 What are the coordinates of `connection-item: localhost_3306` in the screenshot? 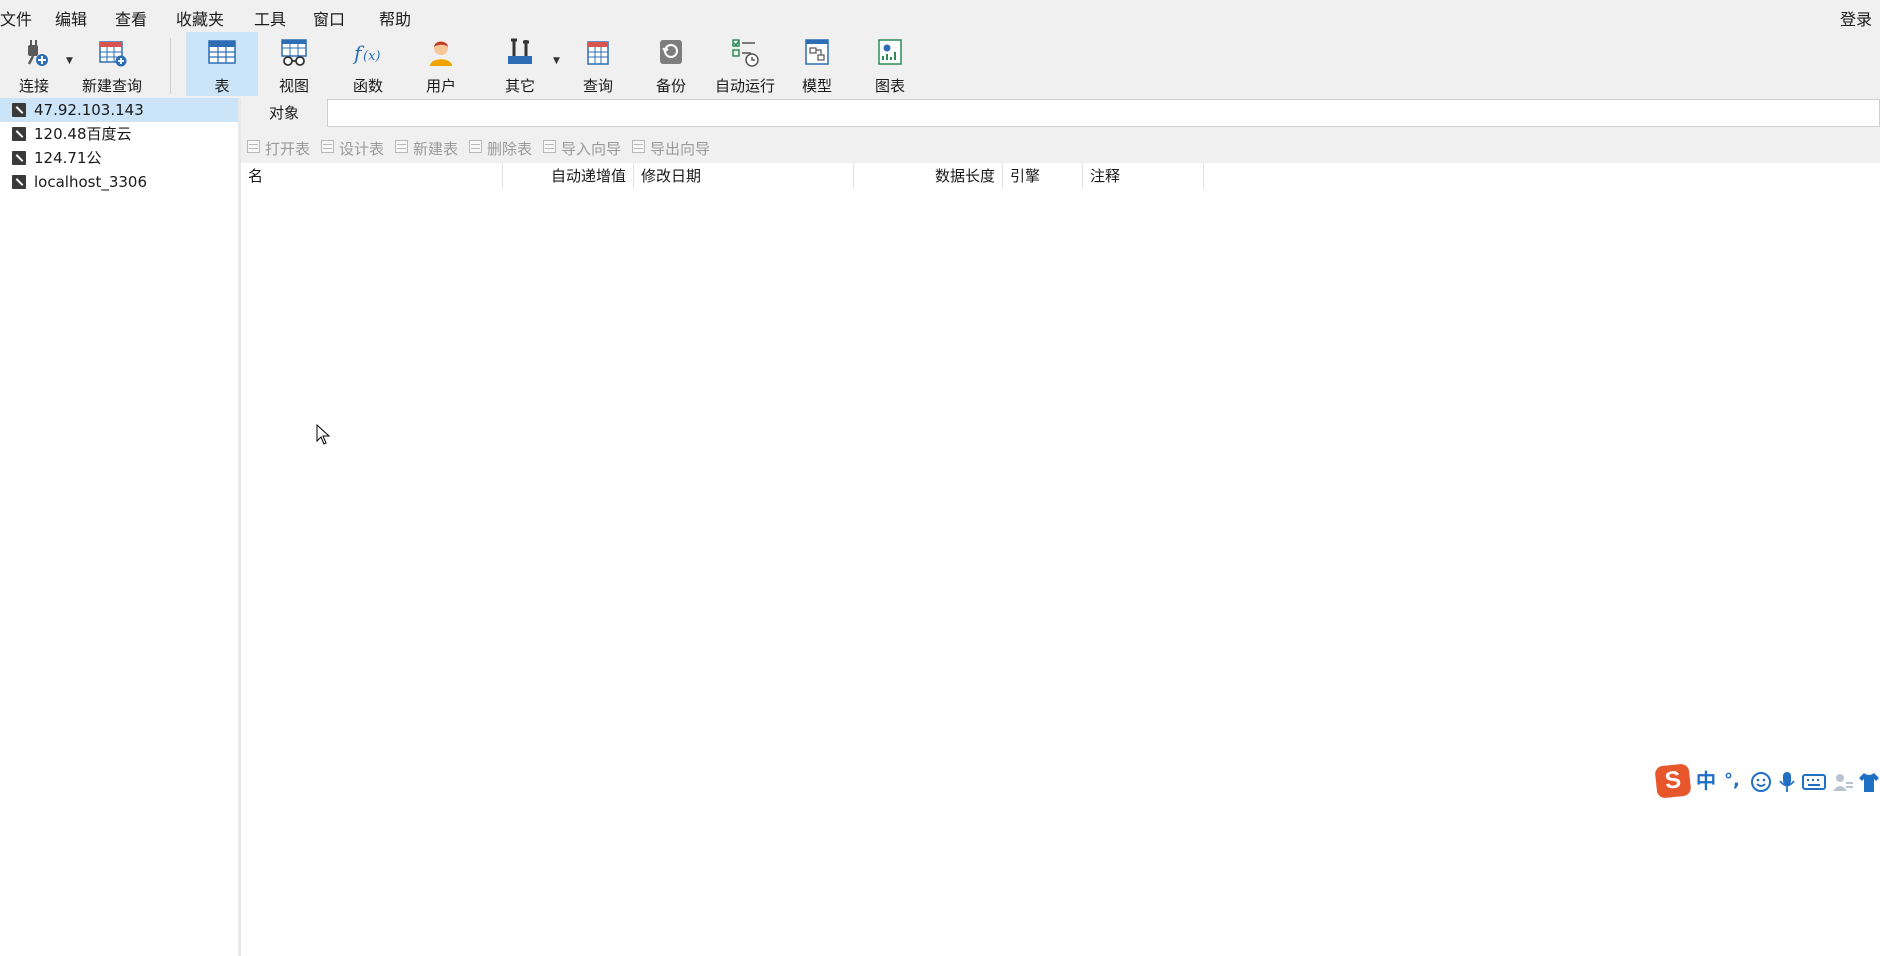 It's located at (119, 182).